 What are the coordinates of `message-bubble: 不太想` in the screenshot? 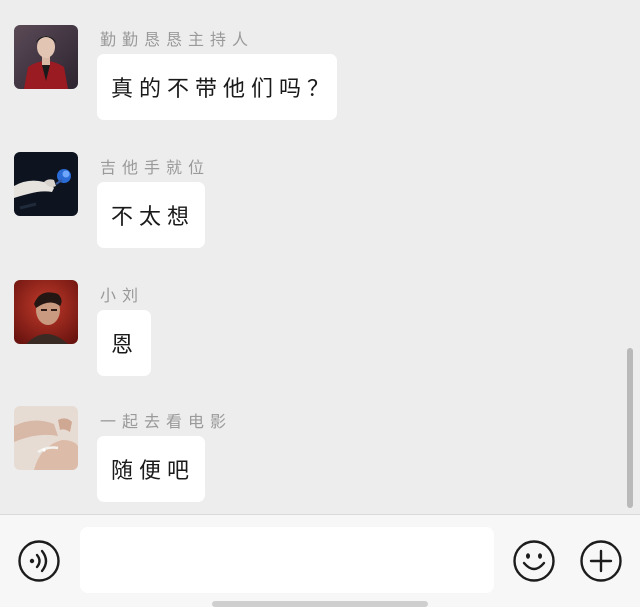 It's located at (151, 215).